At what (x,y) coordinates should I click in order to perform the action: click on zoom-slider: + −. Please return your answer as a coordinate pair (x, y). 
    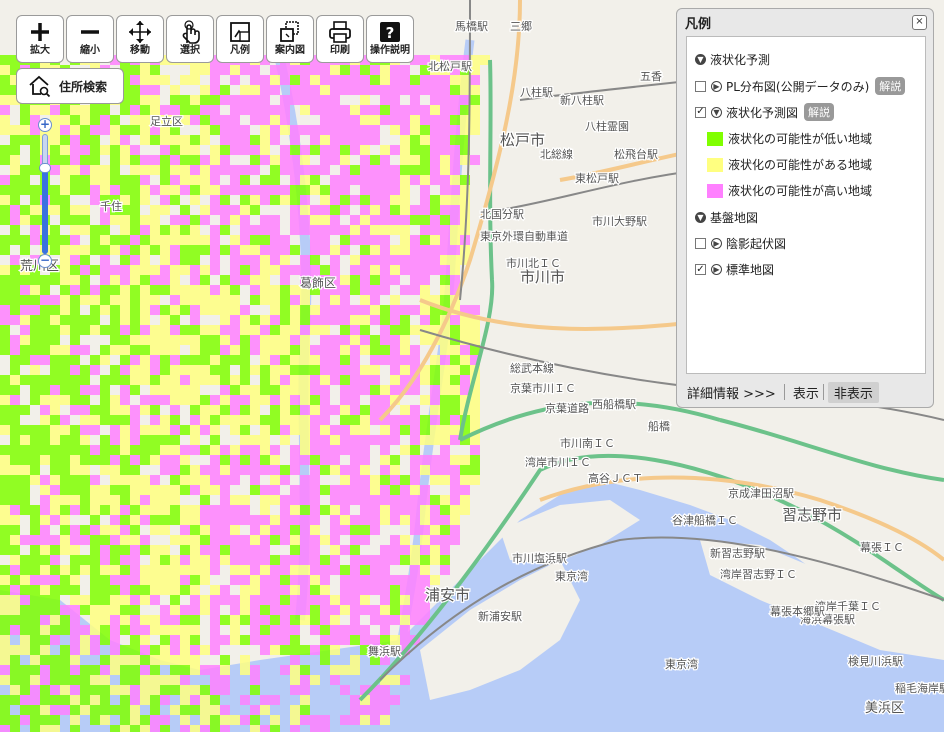
    Looking at the image, I should click on (45, 194).